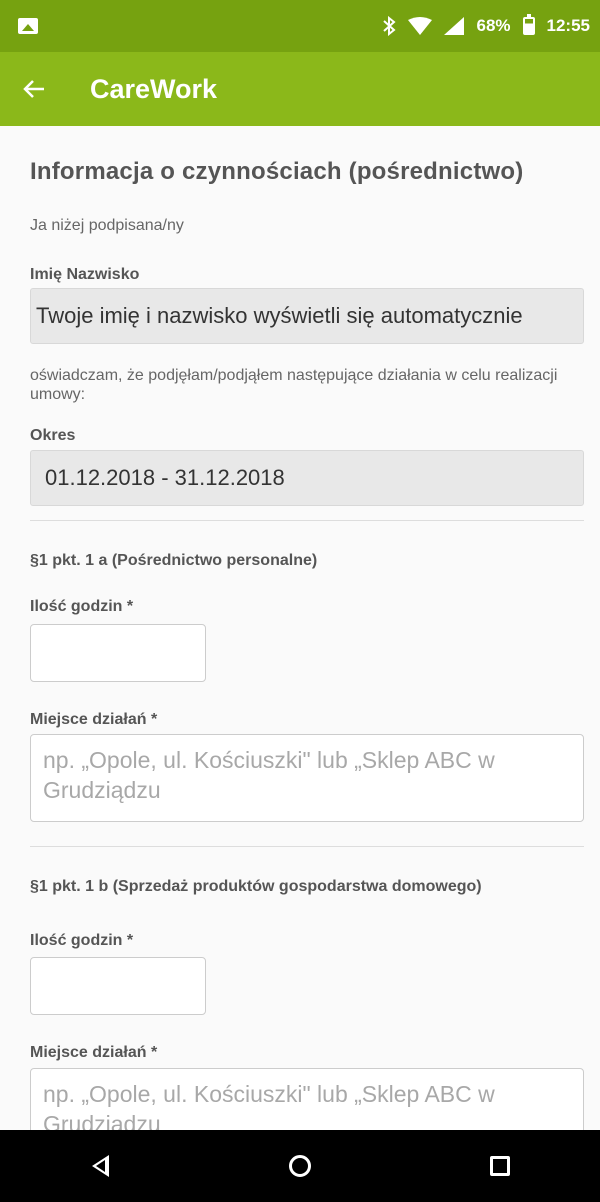 Image resolution: width=600 pixels, height=1202 pixels. I want to click on nav-back-icon, so click(100, 1166).